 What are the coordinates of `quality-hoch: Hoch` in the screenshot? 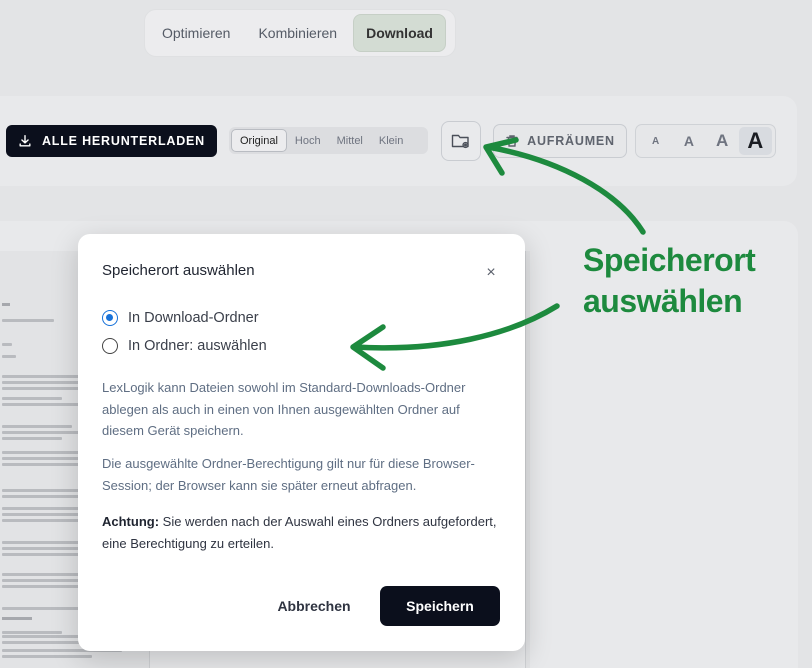 It's located at (308, 140).